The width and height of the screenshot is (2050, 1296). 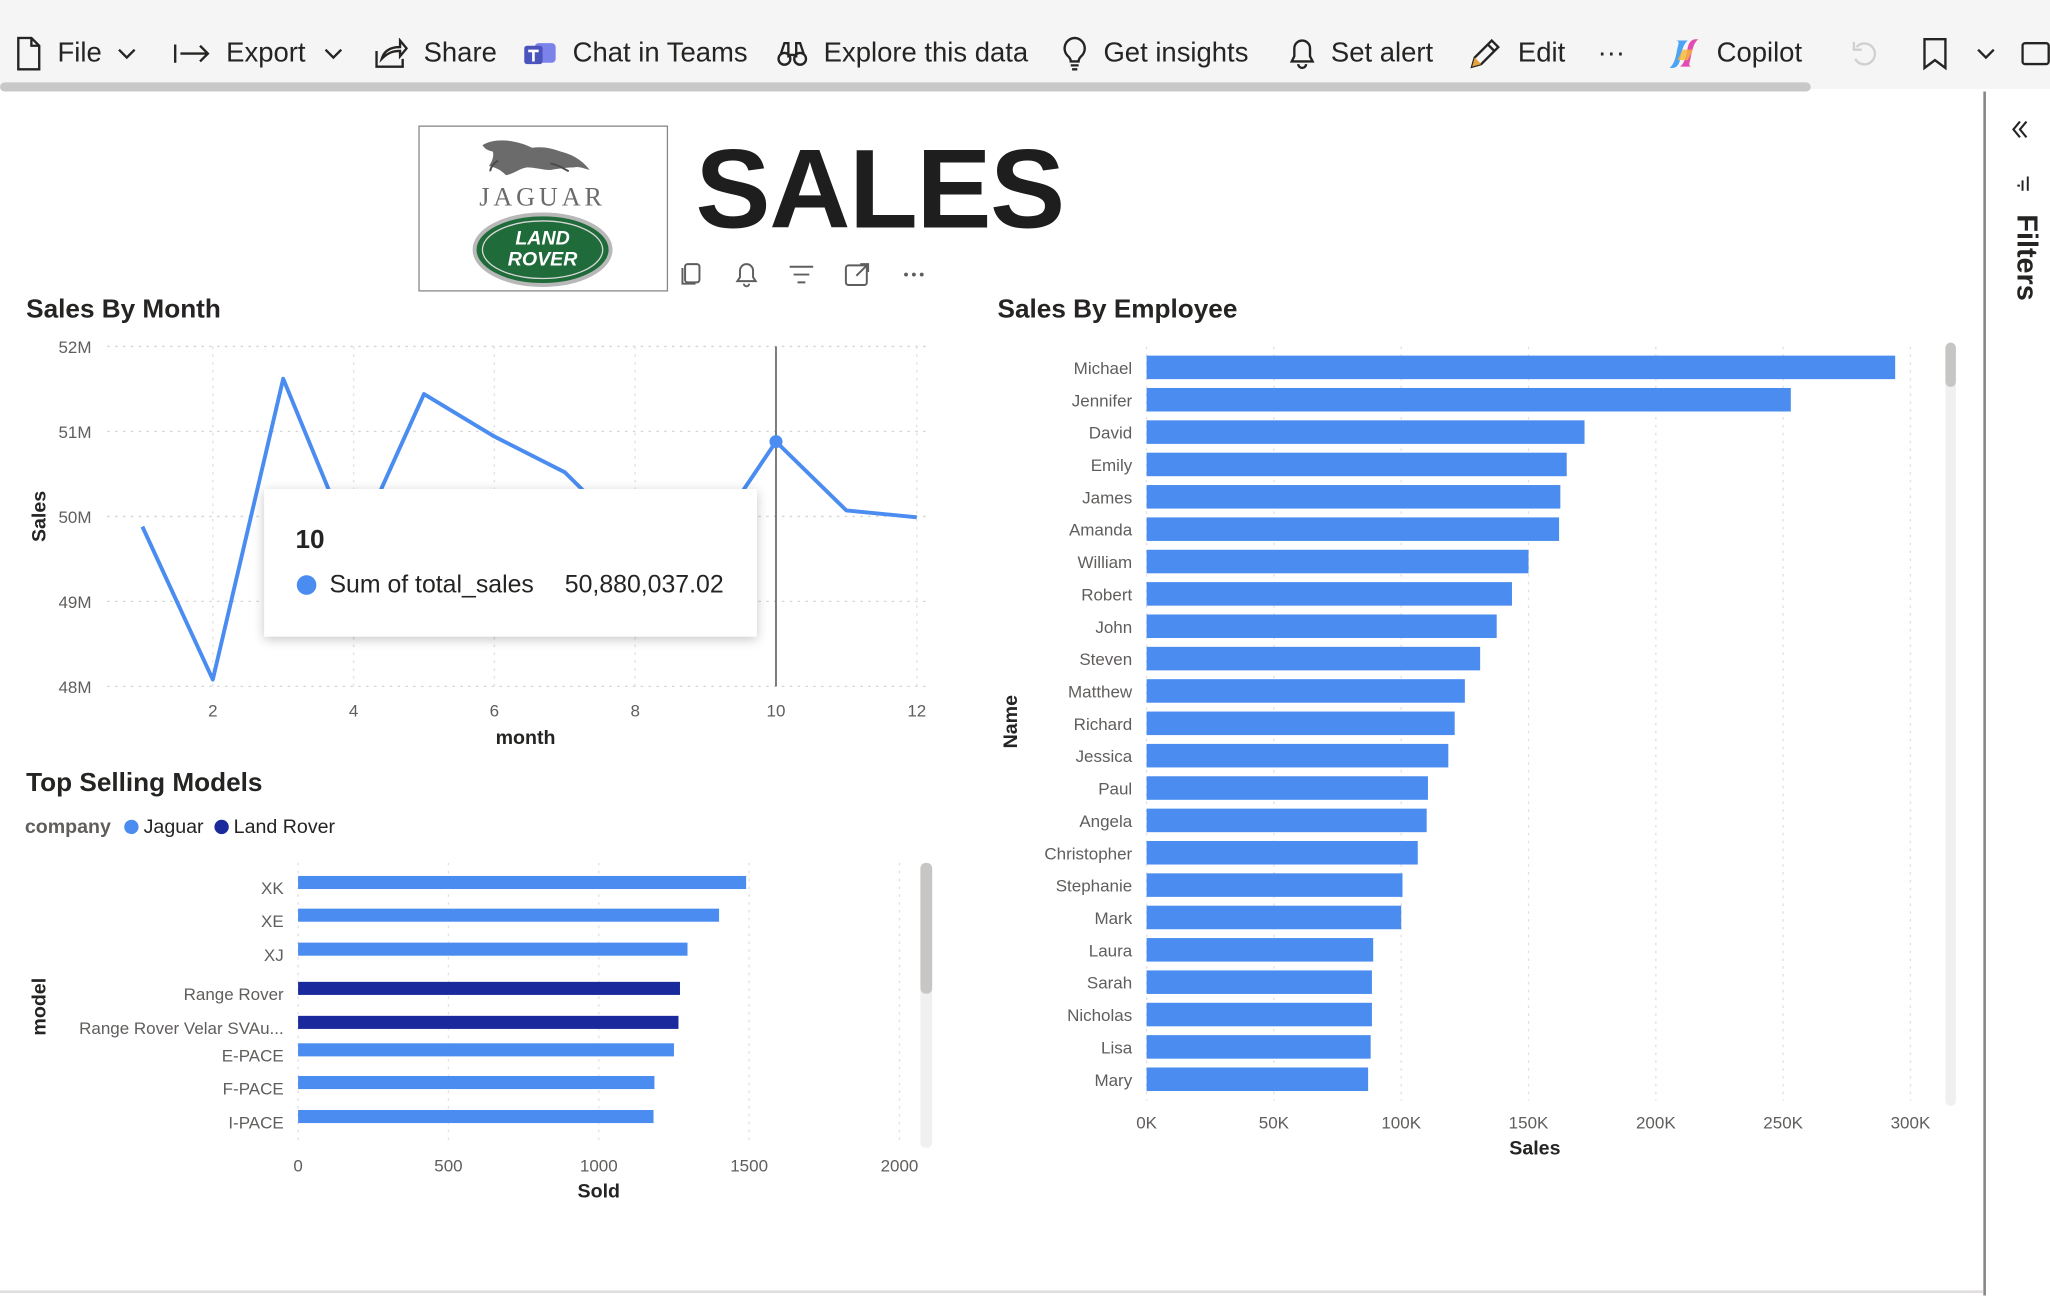 What do you see at coordinates (212, 710) in the screenshot?
I see `x-tick-label: 2` at bounding box center [212, 710].